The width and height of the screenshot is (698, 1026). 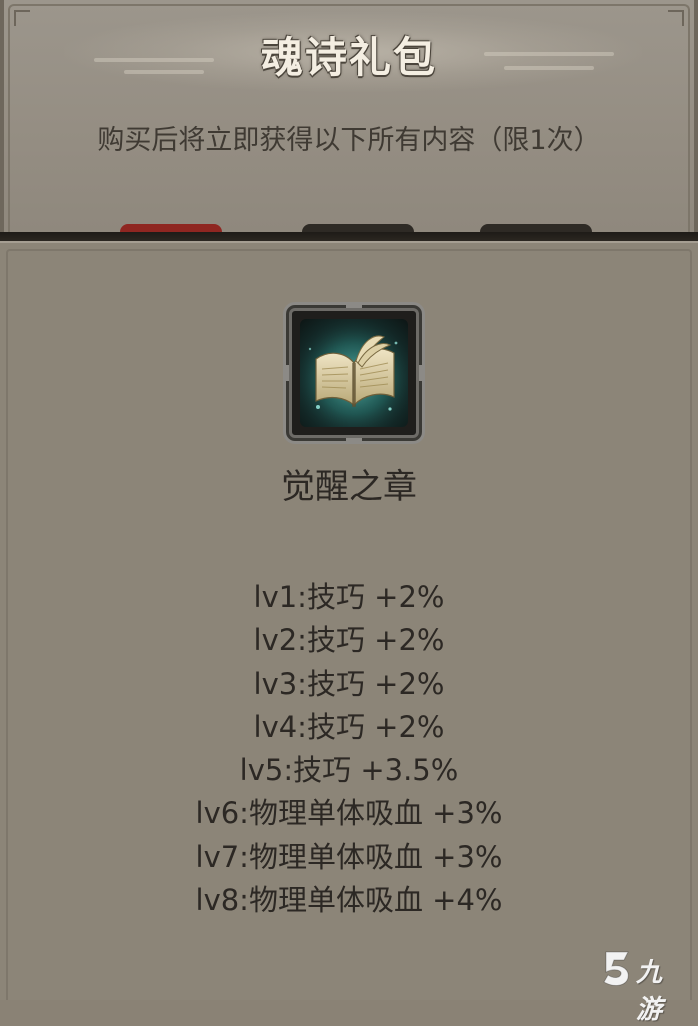 What do you see at coordinates (349, 640) in the screenshot?
I see `level-bonus-item: lv2:技巧 +2%` at bounding box center [349, 640].